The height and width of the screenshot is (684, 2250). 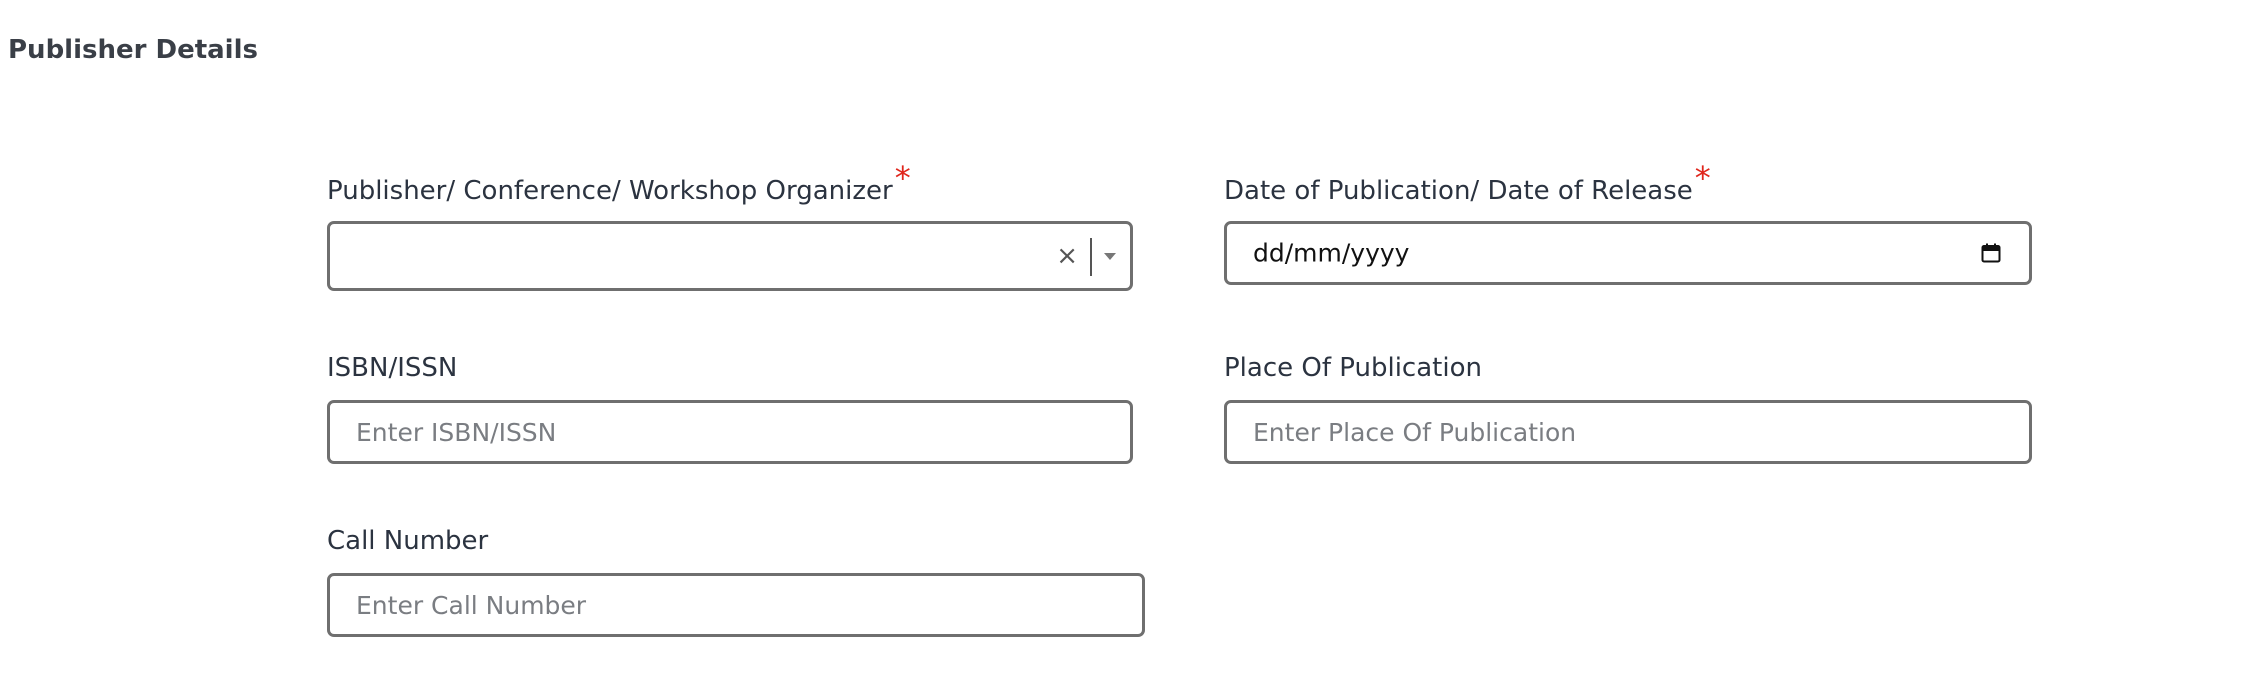 What do you see at coordinates (1067, 256) in the screenshot?
I see `close-icon: ×` at bounding box center [1067, 256].